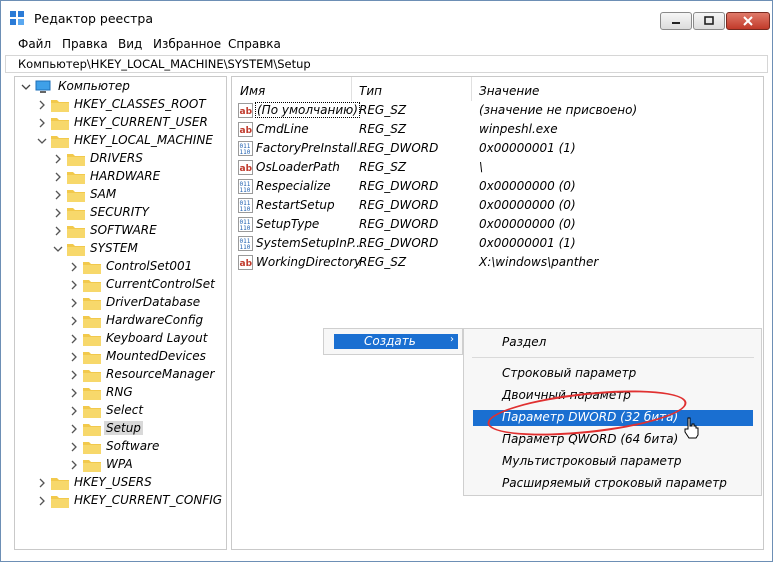 The height and width of the screenshot is (562, 773). I want to click on value-type: REG_SZ, so click(383, 262).